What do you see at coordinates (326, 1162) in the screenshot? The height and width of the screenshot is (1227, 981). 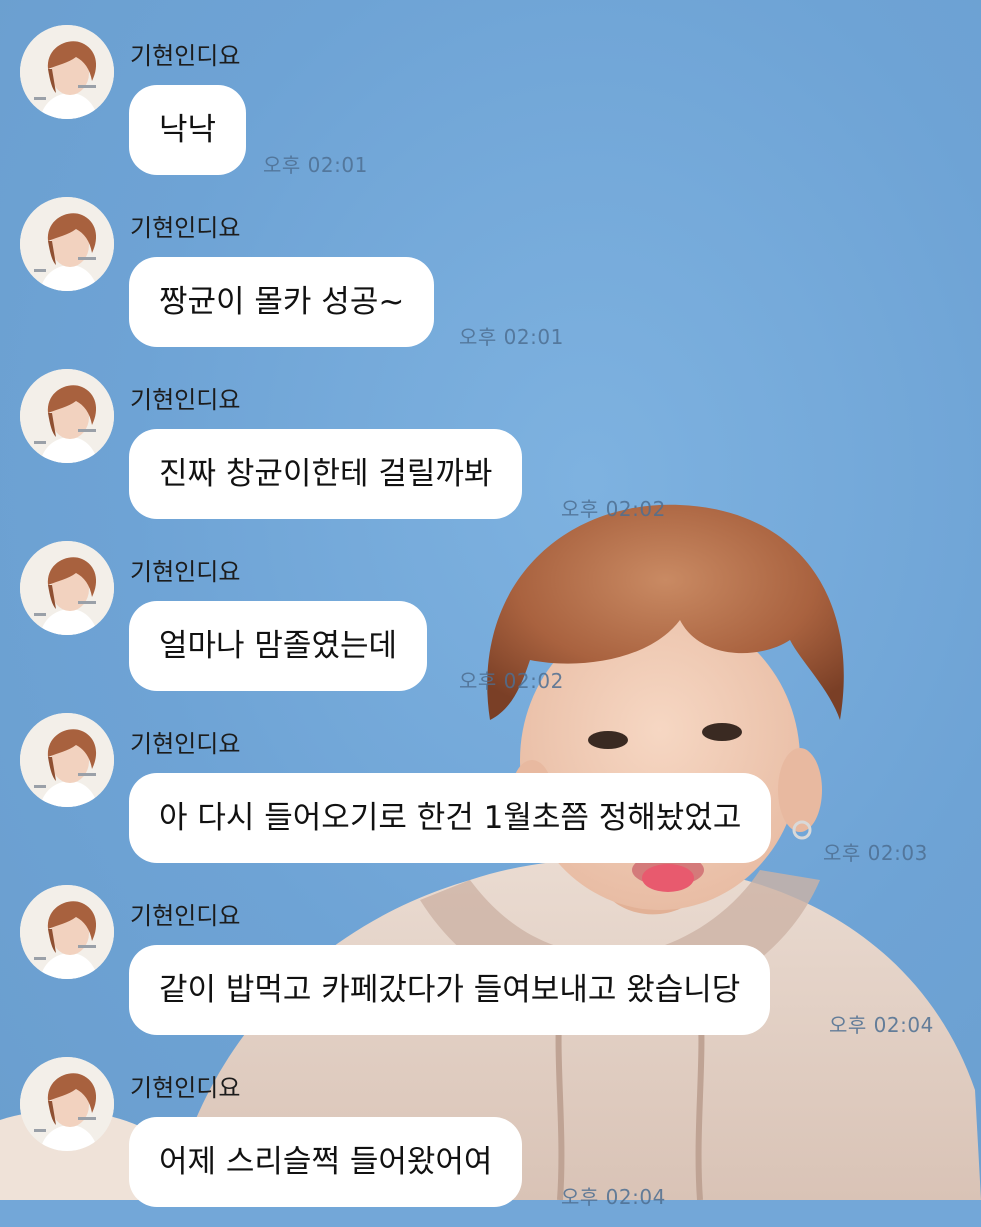 I see `message-bubble: 어제 스리슬쩍 들어왔어여` at bounding box center [326, 1162].